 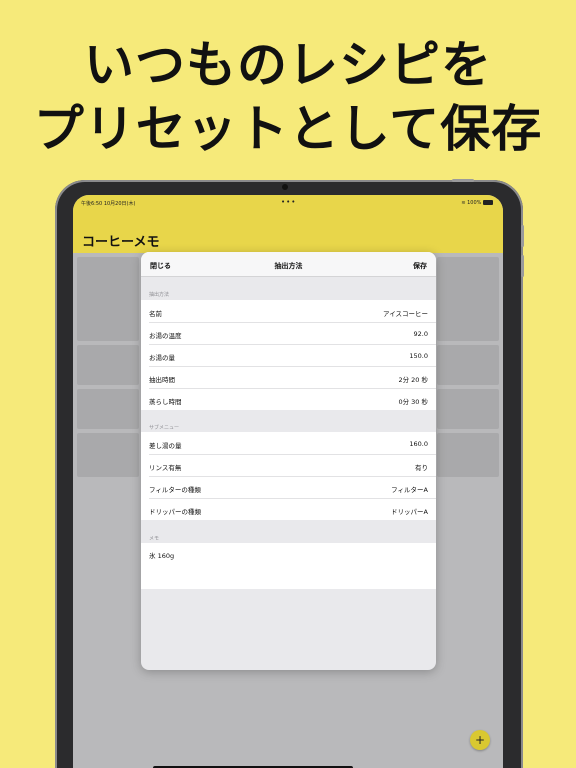 What do you see at coordinates (175, 512) in the screenshot?
I see `setting-label: ドリッパーの種類` at bounding box center [175, 512].